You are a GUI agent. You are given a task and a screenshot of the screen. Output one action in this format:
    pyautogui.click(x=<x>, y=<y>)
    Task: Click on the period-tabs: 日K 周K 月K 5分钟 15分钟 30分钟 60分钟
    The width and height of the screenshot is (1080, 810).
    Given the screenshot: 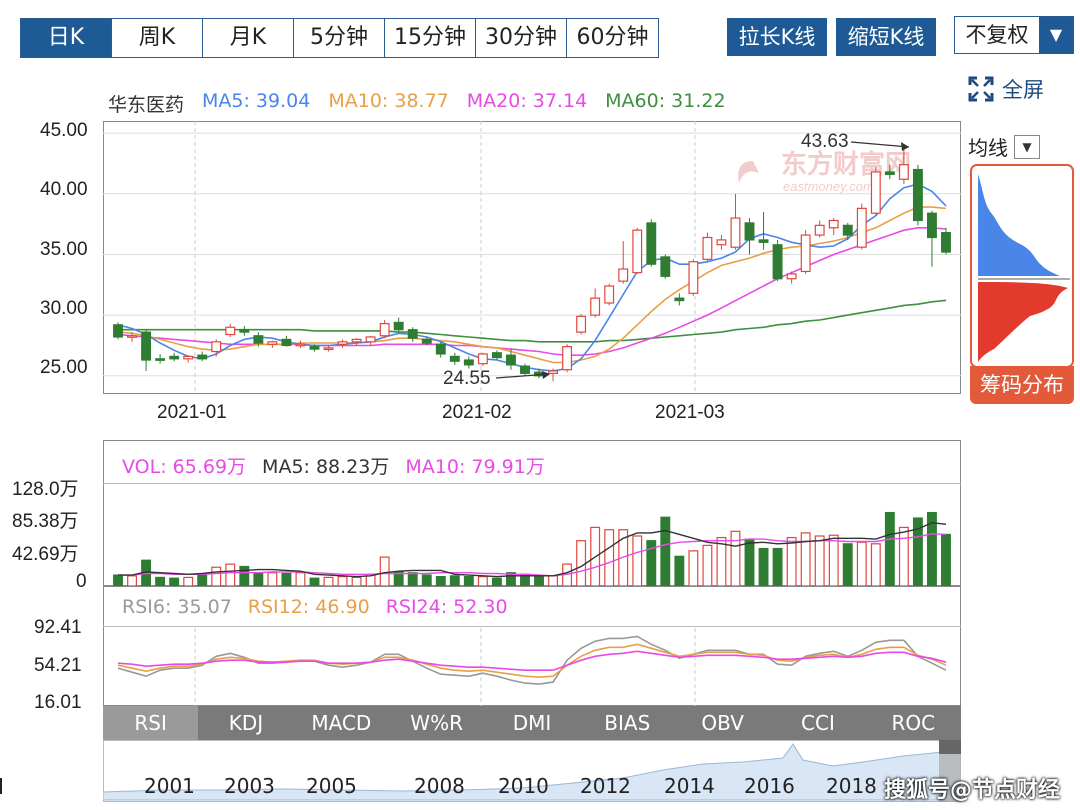 What is the action you would take?
    pyautogui.click(x=339, y=38)
    